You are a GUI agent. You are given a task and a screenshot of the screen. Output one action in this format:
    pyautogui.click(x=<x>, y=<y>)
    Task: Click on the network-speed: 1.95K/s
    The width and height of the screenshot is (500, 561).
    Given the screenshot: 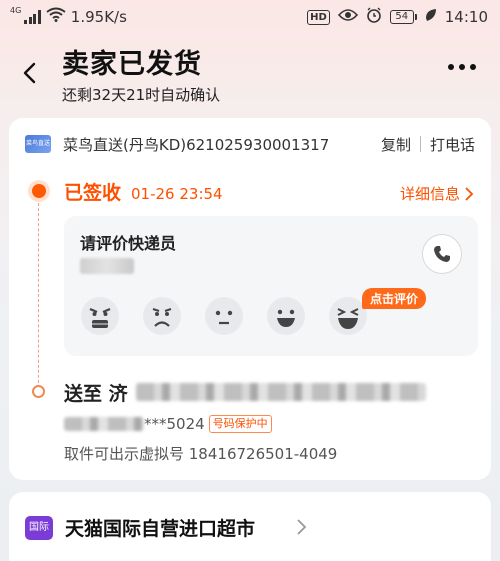 What is the action you would take?
    pyautogui.click(x=98, y=16)
    